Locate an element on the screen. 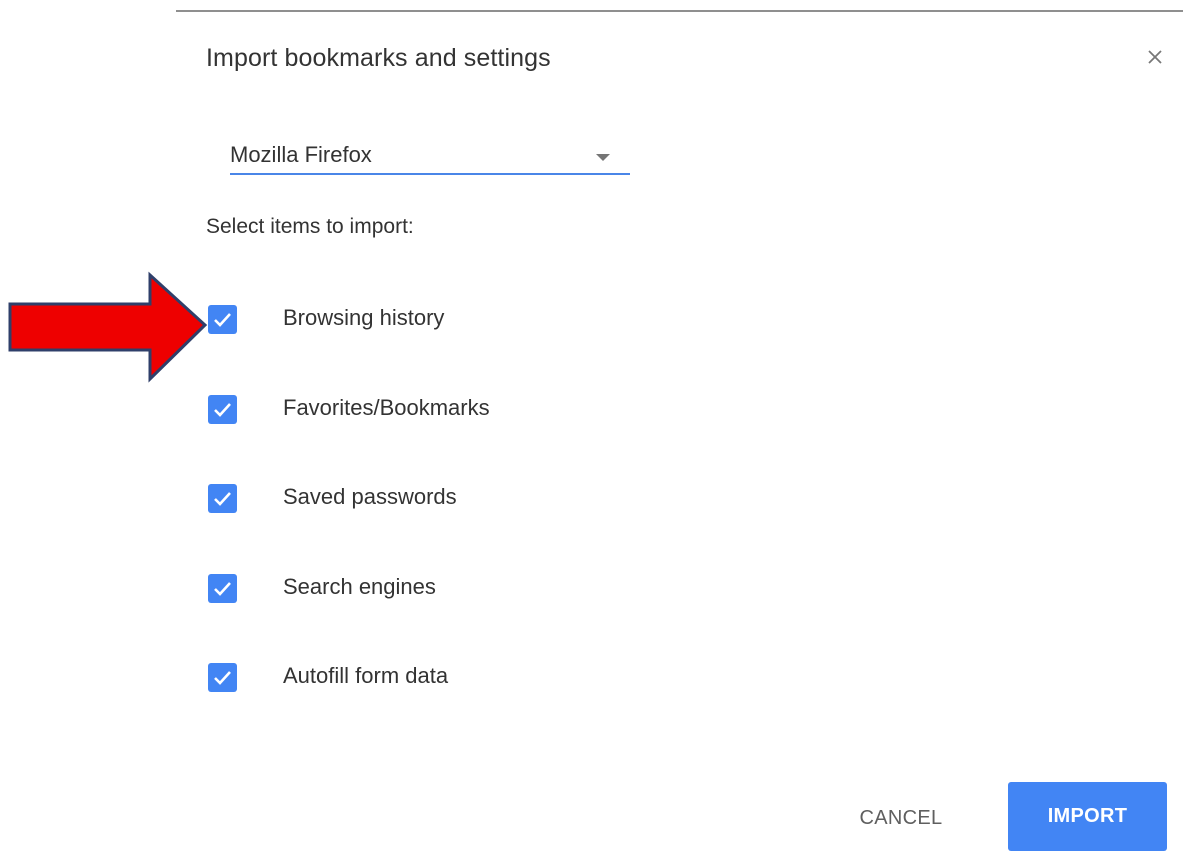  import-button: IMPORT is located at coordinates (1087, 816).